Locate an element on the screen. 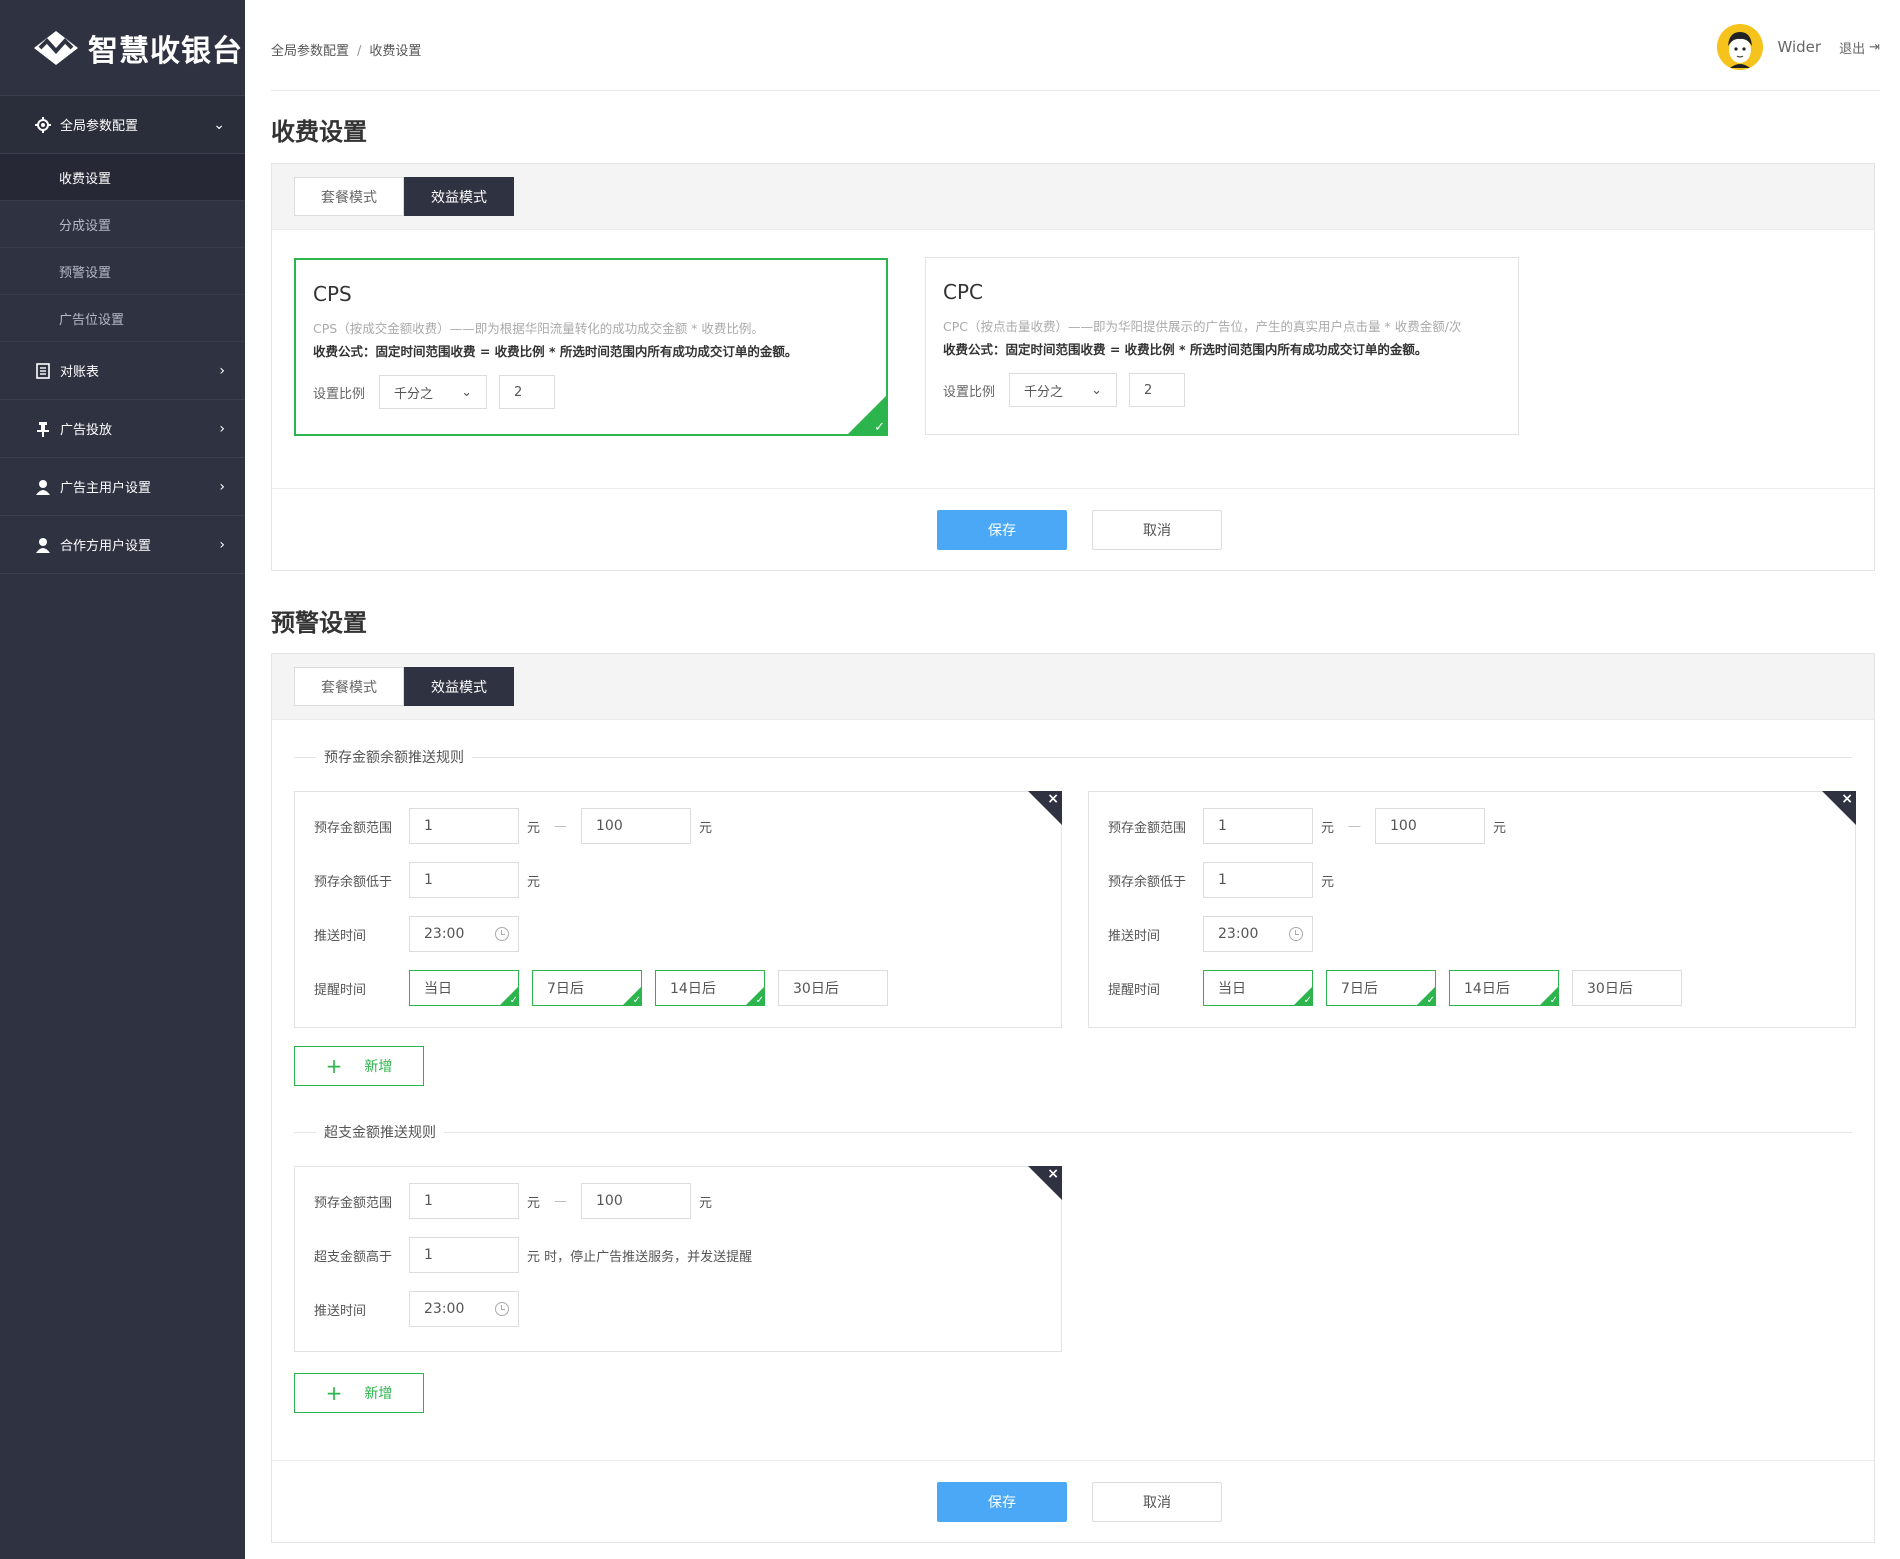 This screenshot has width=1900, height=1559. clock-icon is located at coordinates (502, 1309).